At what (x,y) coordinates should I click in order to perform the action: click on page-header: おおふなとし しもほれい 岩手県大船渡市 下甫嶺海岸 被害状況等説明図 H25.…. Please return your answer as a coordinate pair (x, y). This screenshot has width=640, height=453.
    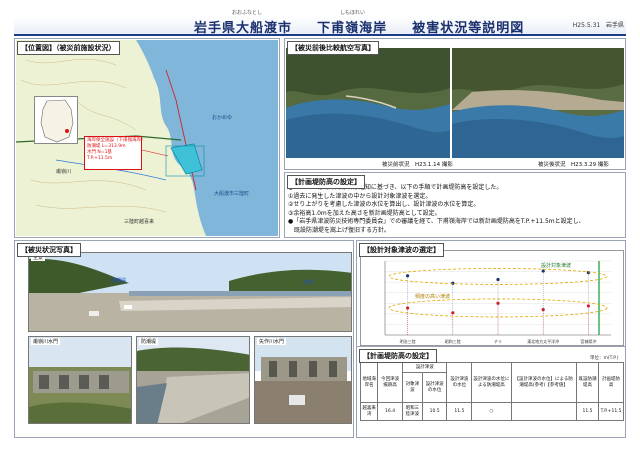
    Looking at the image, I should click on (320, 23).